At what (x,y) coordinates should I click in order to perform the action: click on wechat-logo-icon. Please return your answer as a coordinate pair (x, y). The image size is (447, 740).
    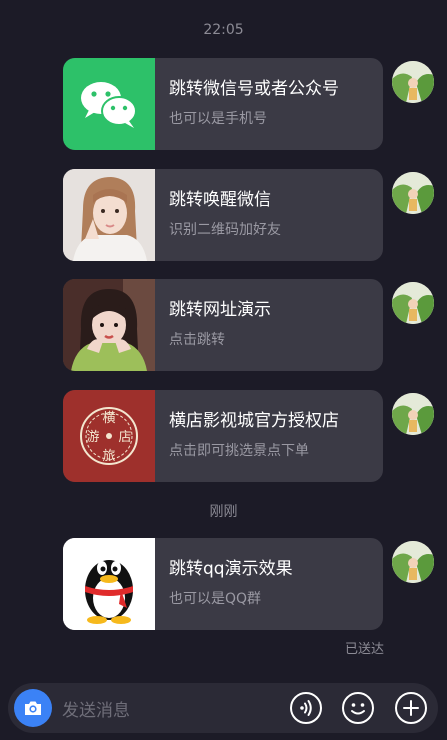
    Looking at the image, I should click on (109, 104).